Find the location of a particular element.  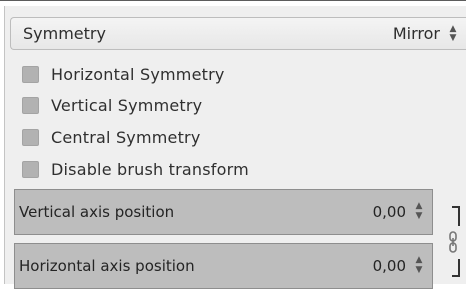

horizontal-symmetry-option: Horizontal Symmetry is located at coordinates (123, 74).